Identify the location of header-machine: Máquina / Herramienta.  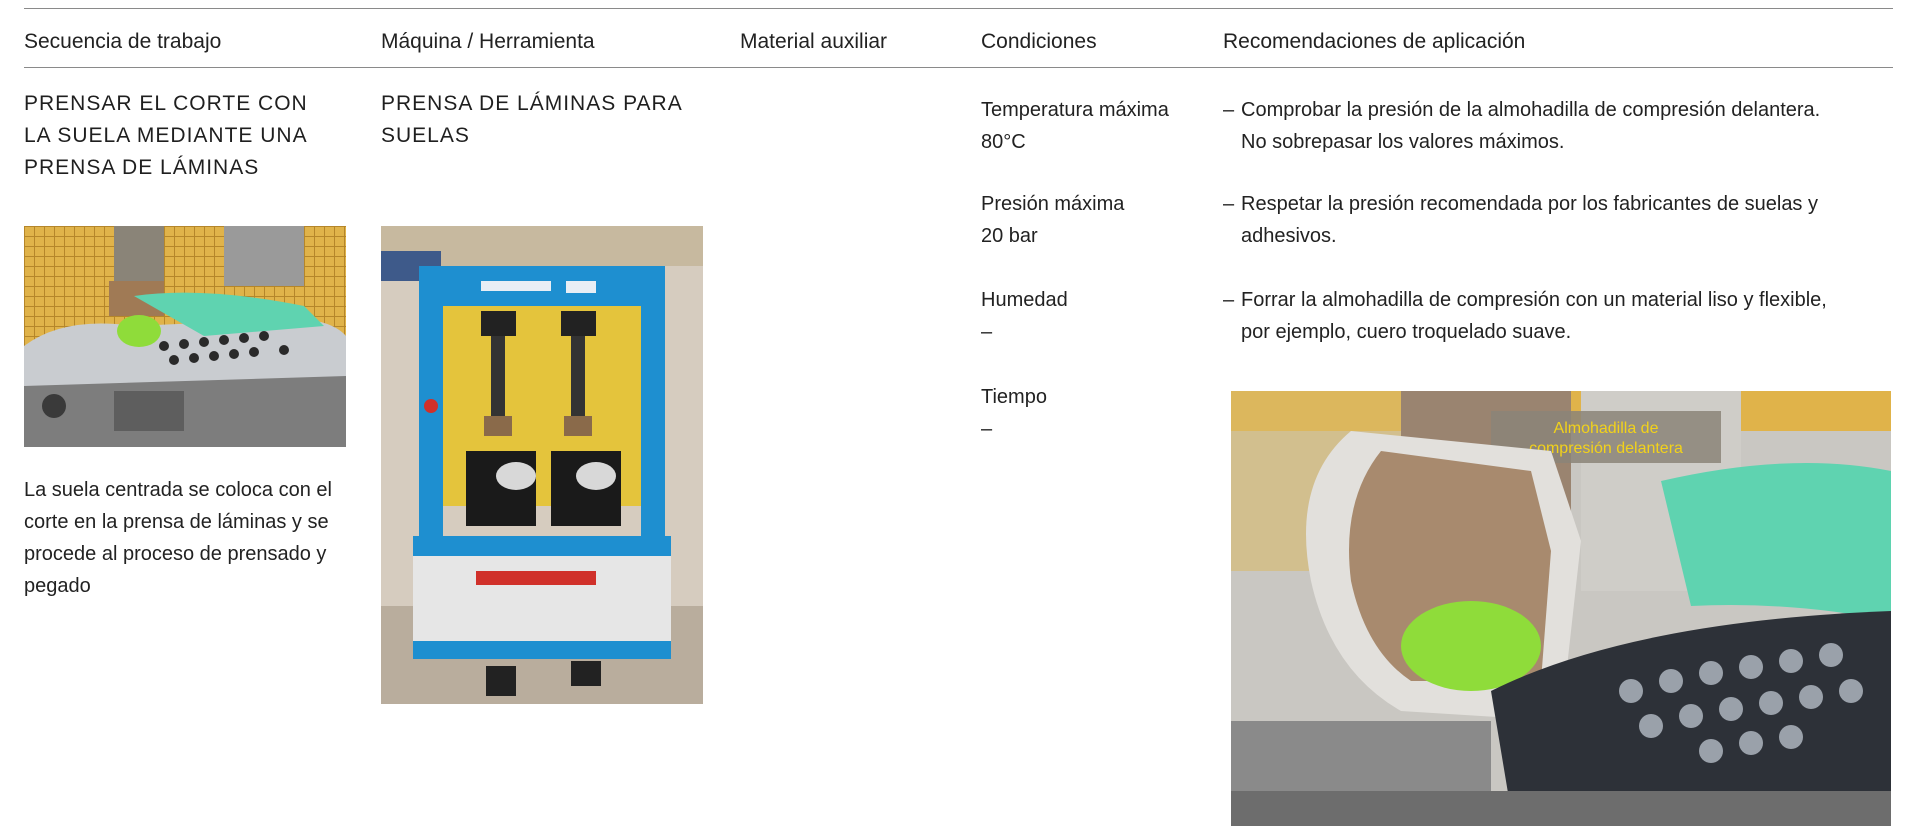
(488, 41).